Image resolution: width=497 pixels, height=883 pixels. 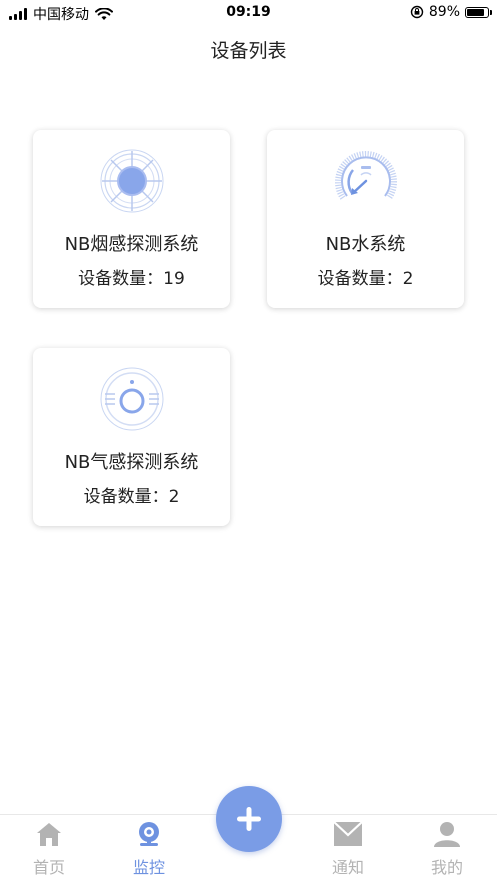 What do you see at coordinates (131, 399) in the screenshot?
I see `gas-detector-icon` at bounding box center [131, 399].